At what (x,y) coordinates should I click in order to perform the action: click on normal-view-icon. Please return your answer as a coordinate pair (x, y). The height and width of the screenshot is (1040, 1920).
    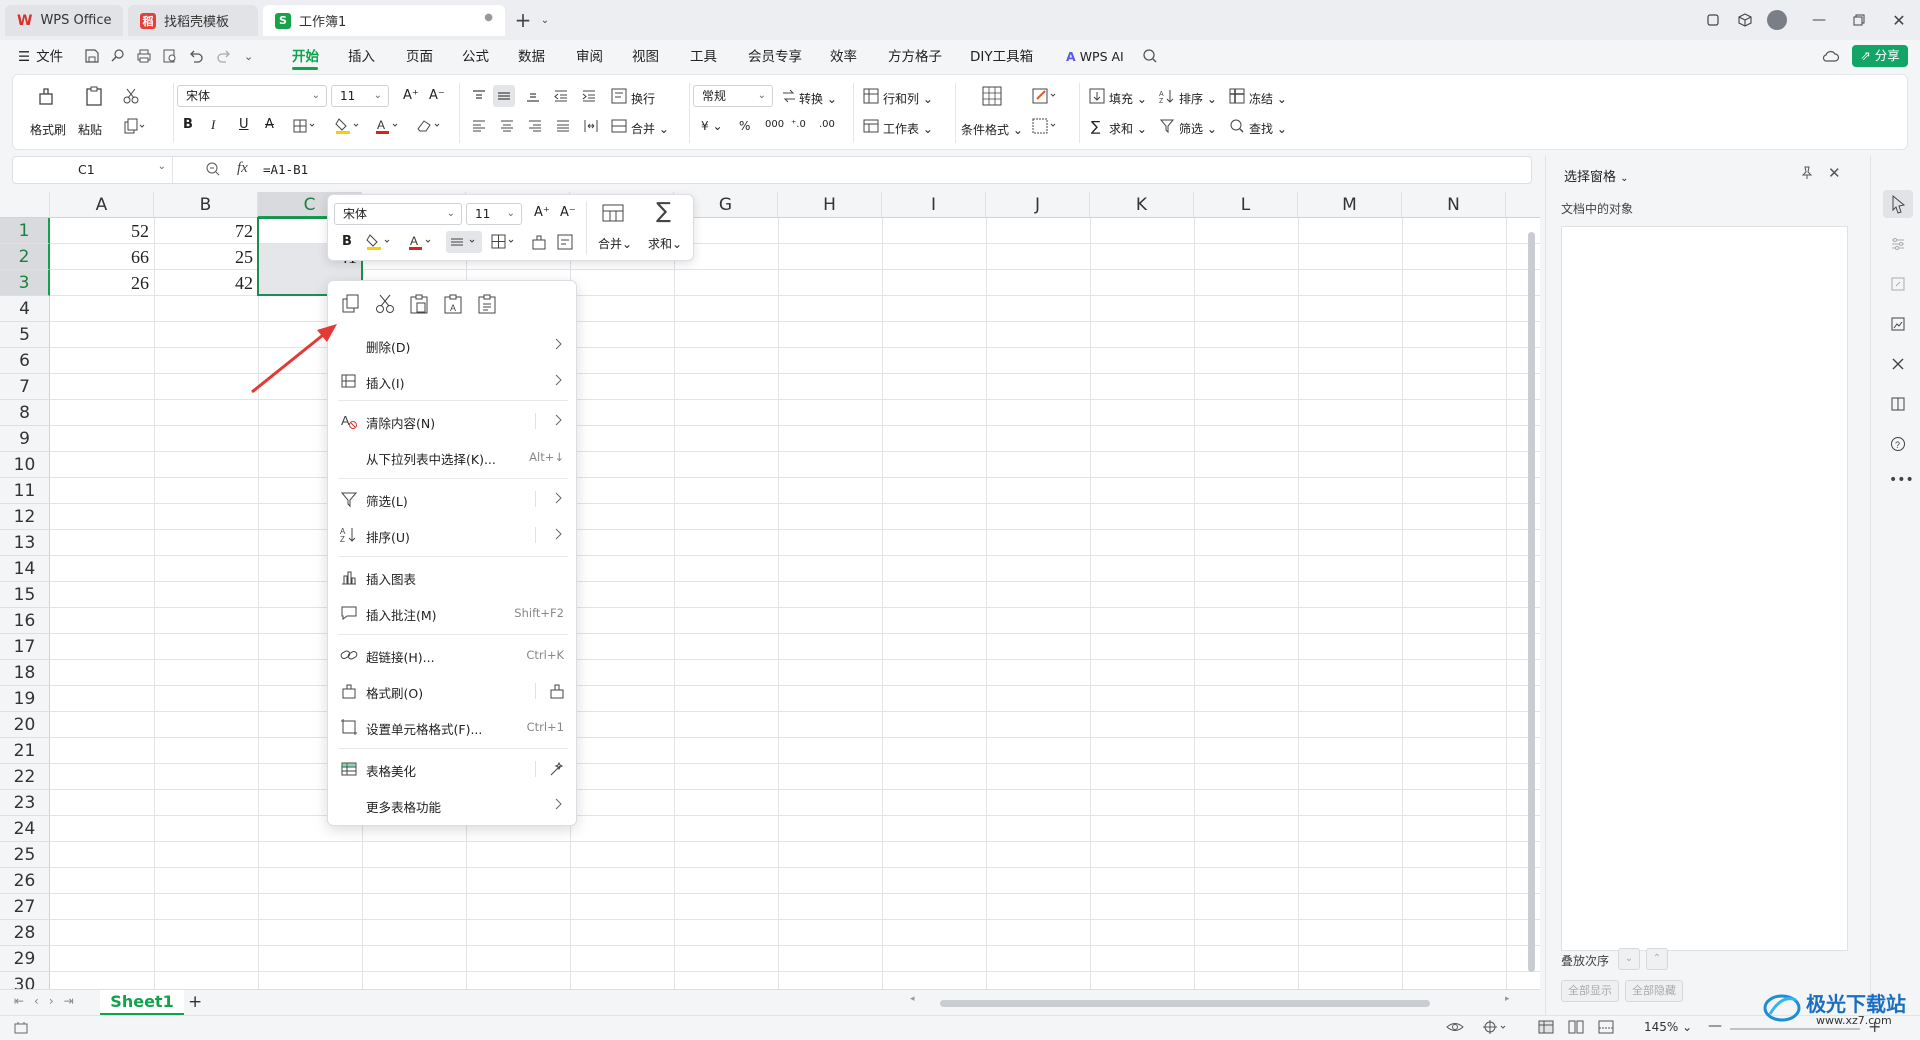
    Looking at the image, I should click on (1546, 1027).